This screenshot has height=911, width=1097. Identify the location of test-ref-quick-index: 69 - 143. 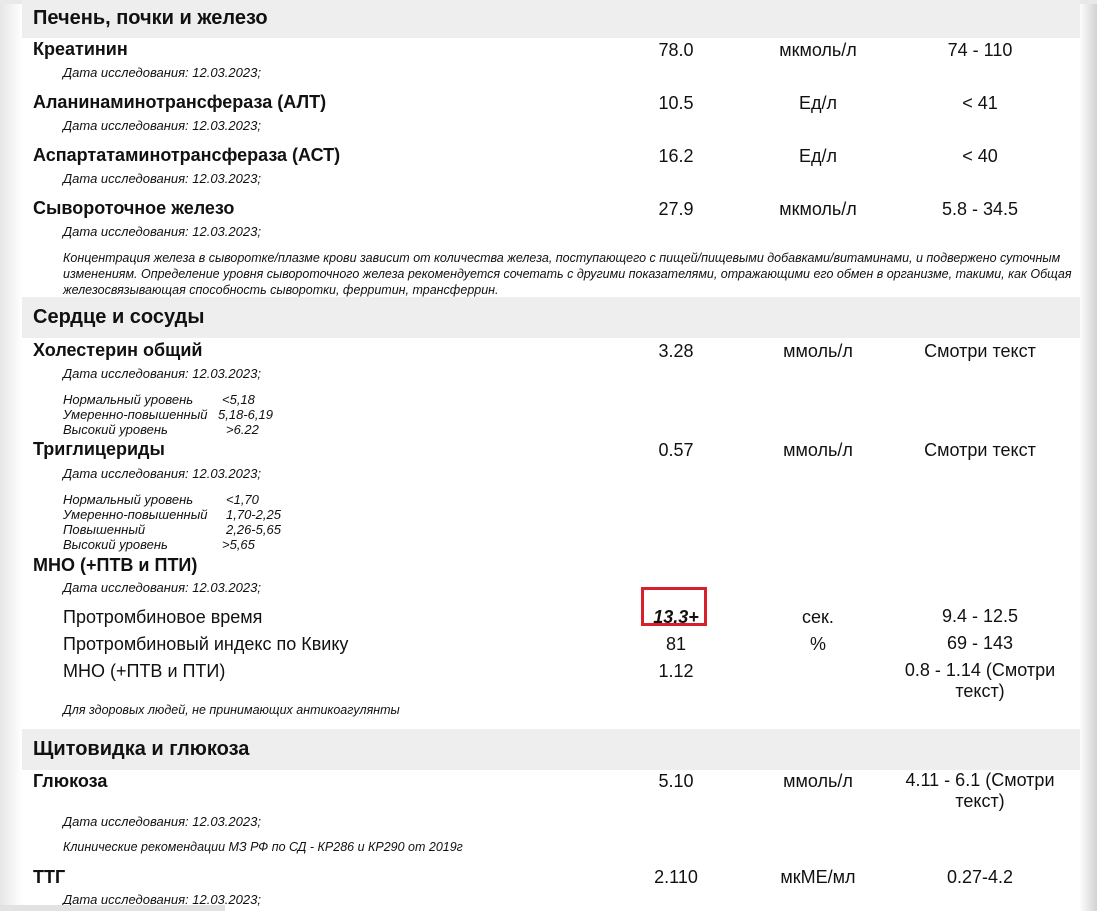
(980, 643).